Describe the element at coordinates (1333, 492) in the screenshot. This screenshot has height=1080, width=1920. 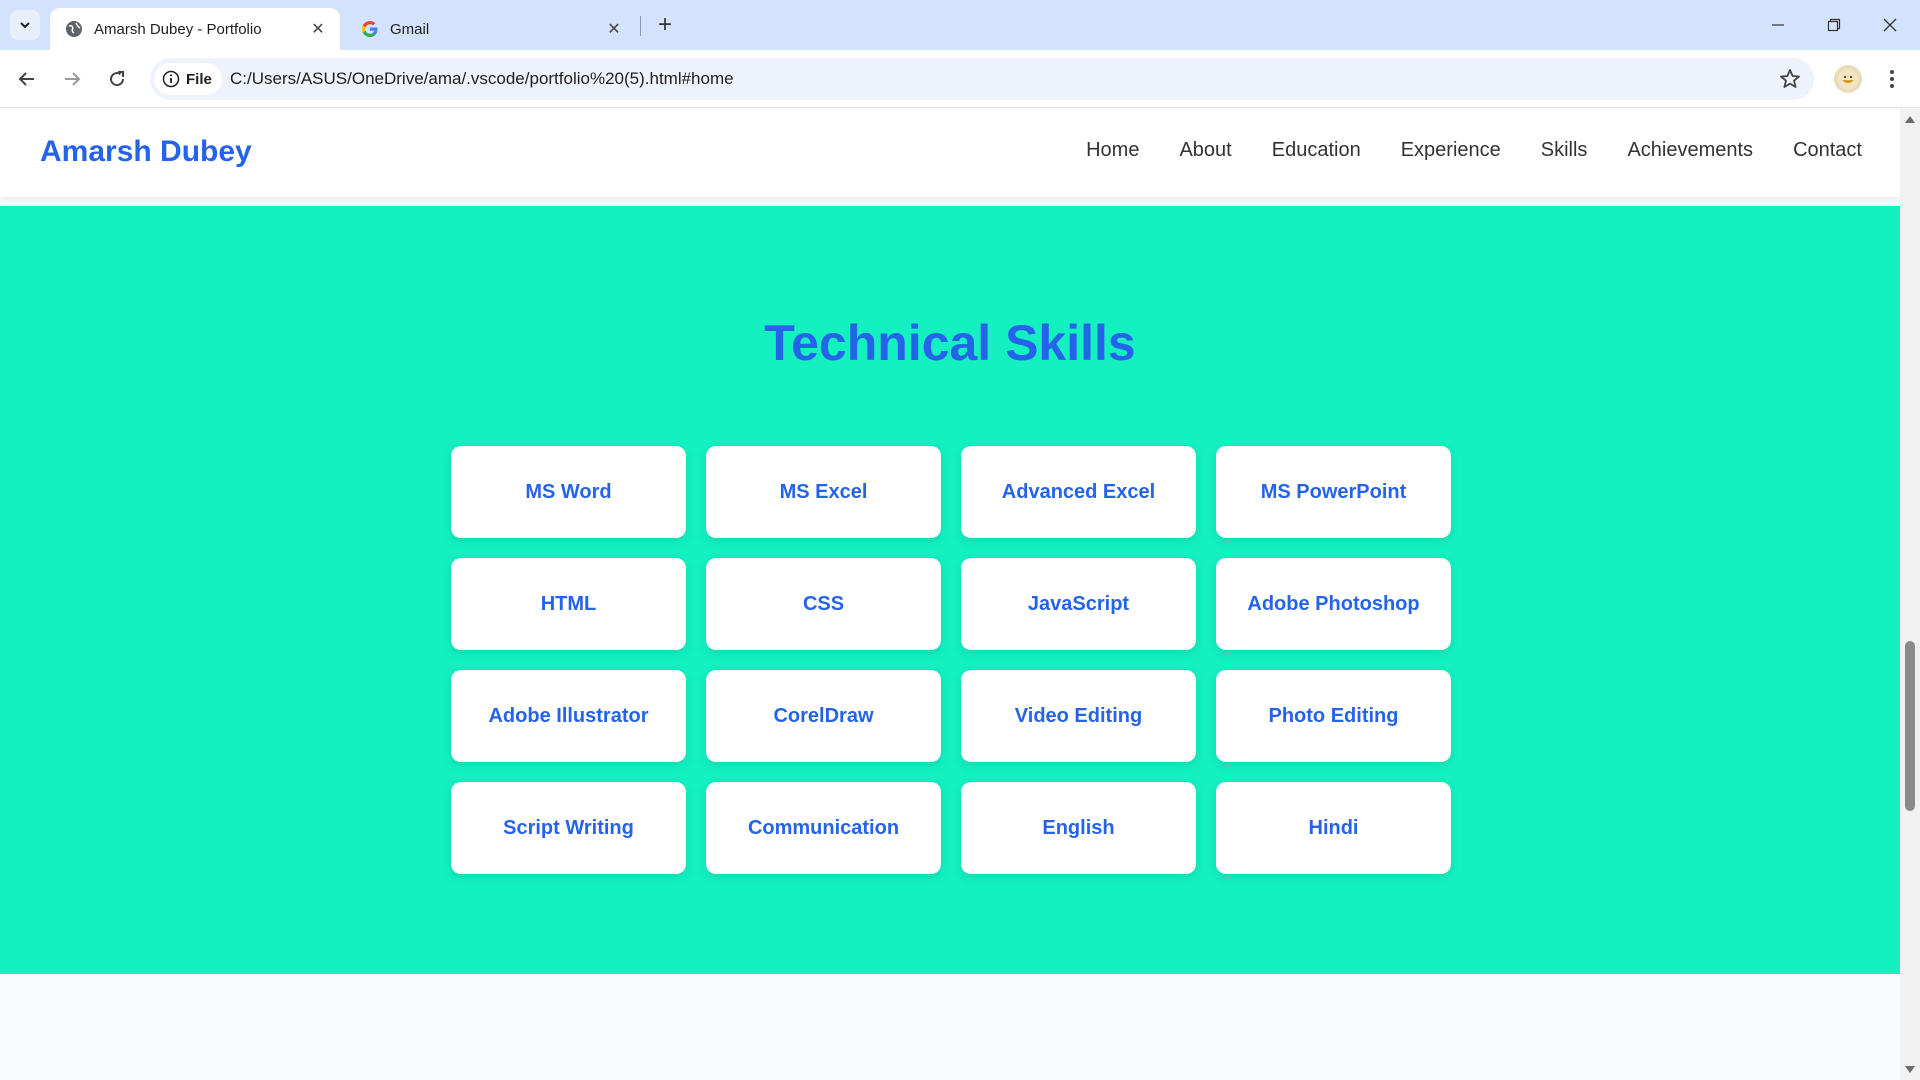
I see `skill-card: MS PowerPoint` at that location.